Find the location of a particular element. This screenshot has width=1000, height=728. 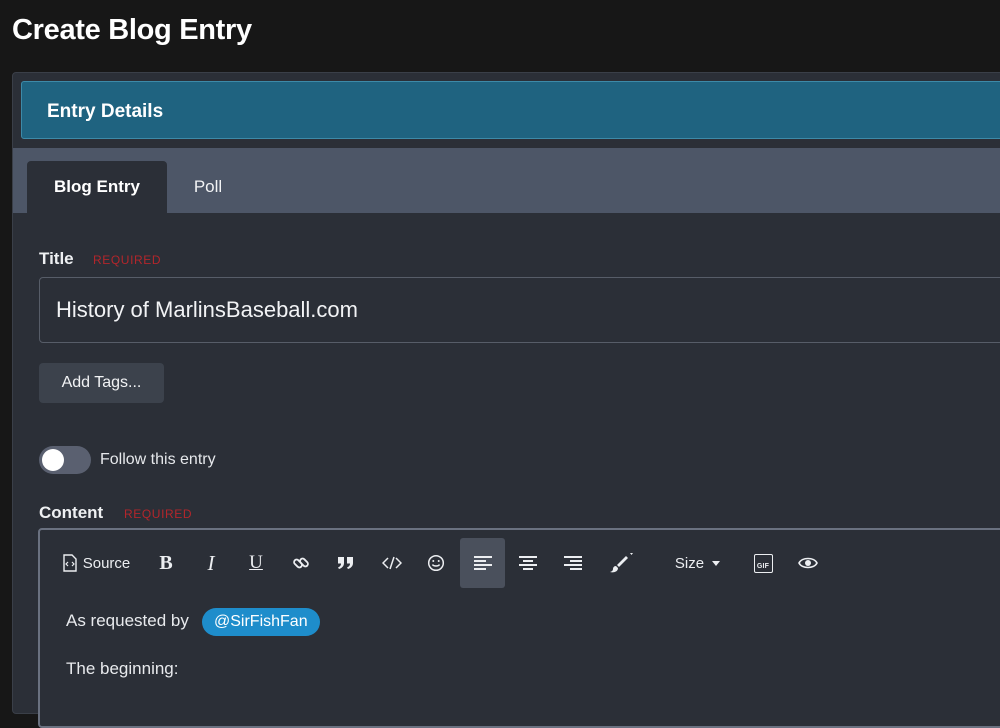

emoji-button is located at coordinates (436, 563).